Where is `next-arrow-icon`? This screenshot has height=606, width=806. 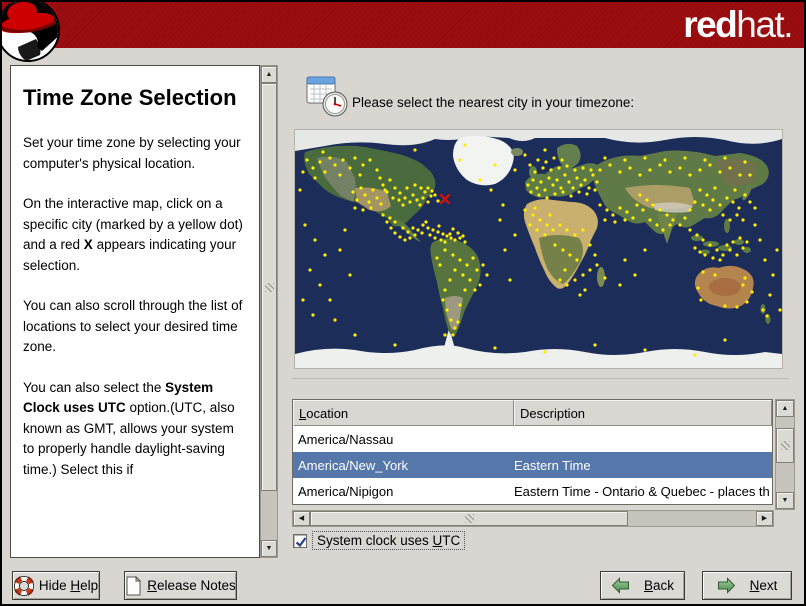
next-arrow-icon is located at coordinates (726, 585).